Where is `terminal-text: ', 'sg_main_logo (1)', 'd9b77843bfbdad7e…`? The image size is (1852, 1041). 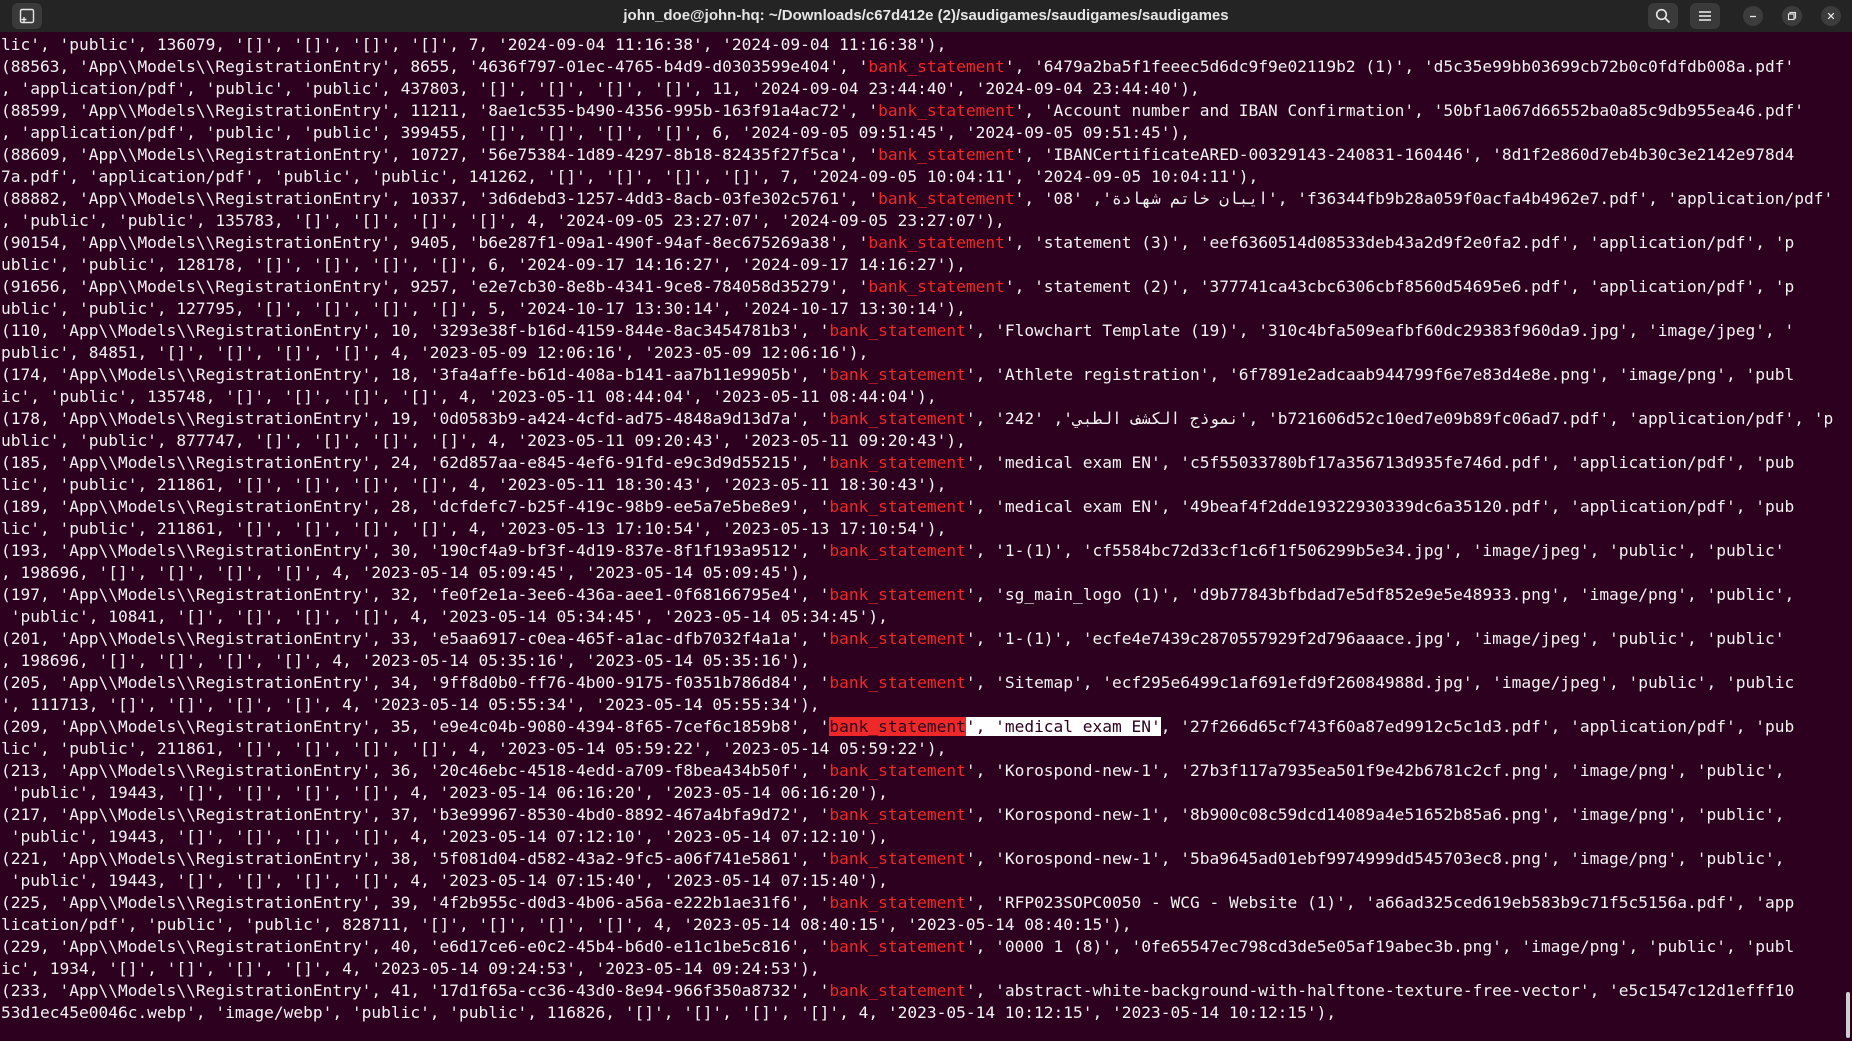
terminal-text: ', 'sg_main_logo (1)', 'd9b77843bfbdad7e… is located at coordinates (1380, 594).